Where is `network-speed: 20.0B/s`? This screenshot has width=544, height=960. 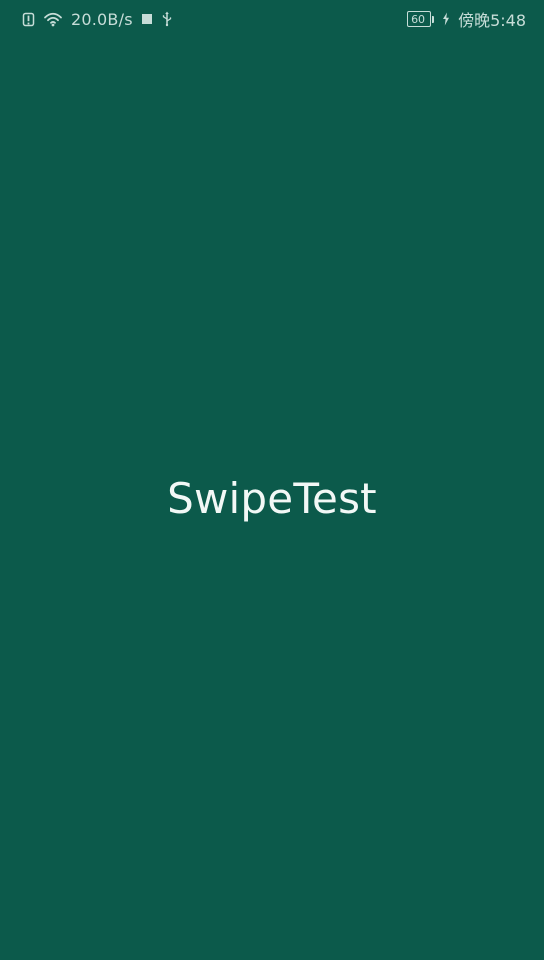
network-speed: 20.0B/s is located at coordinates (102, 19).